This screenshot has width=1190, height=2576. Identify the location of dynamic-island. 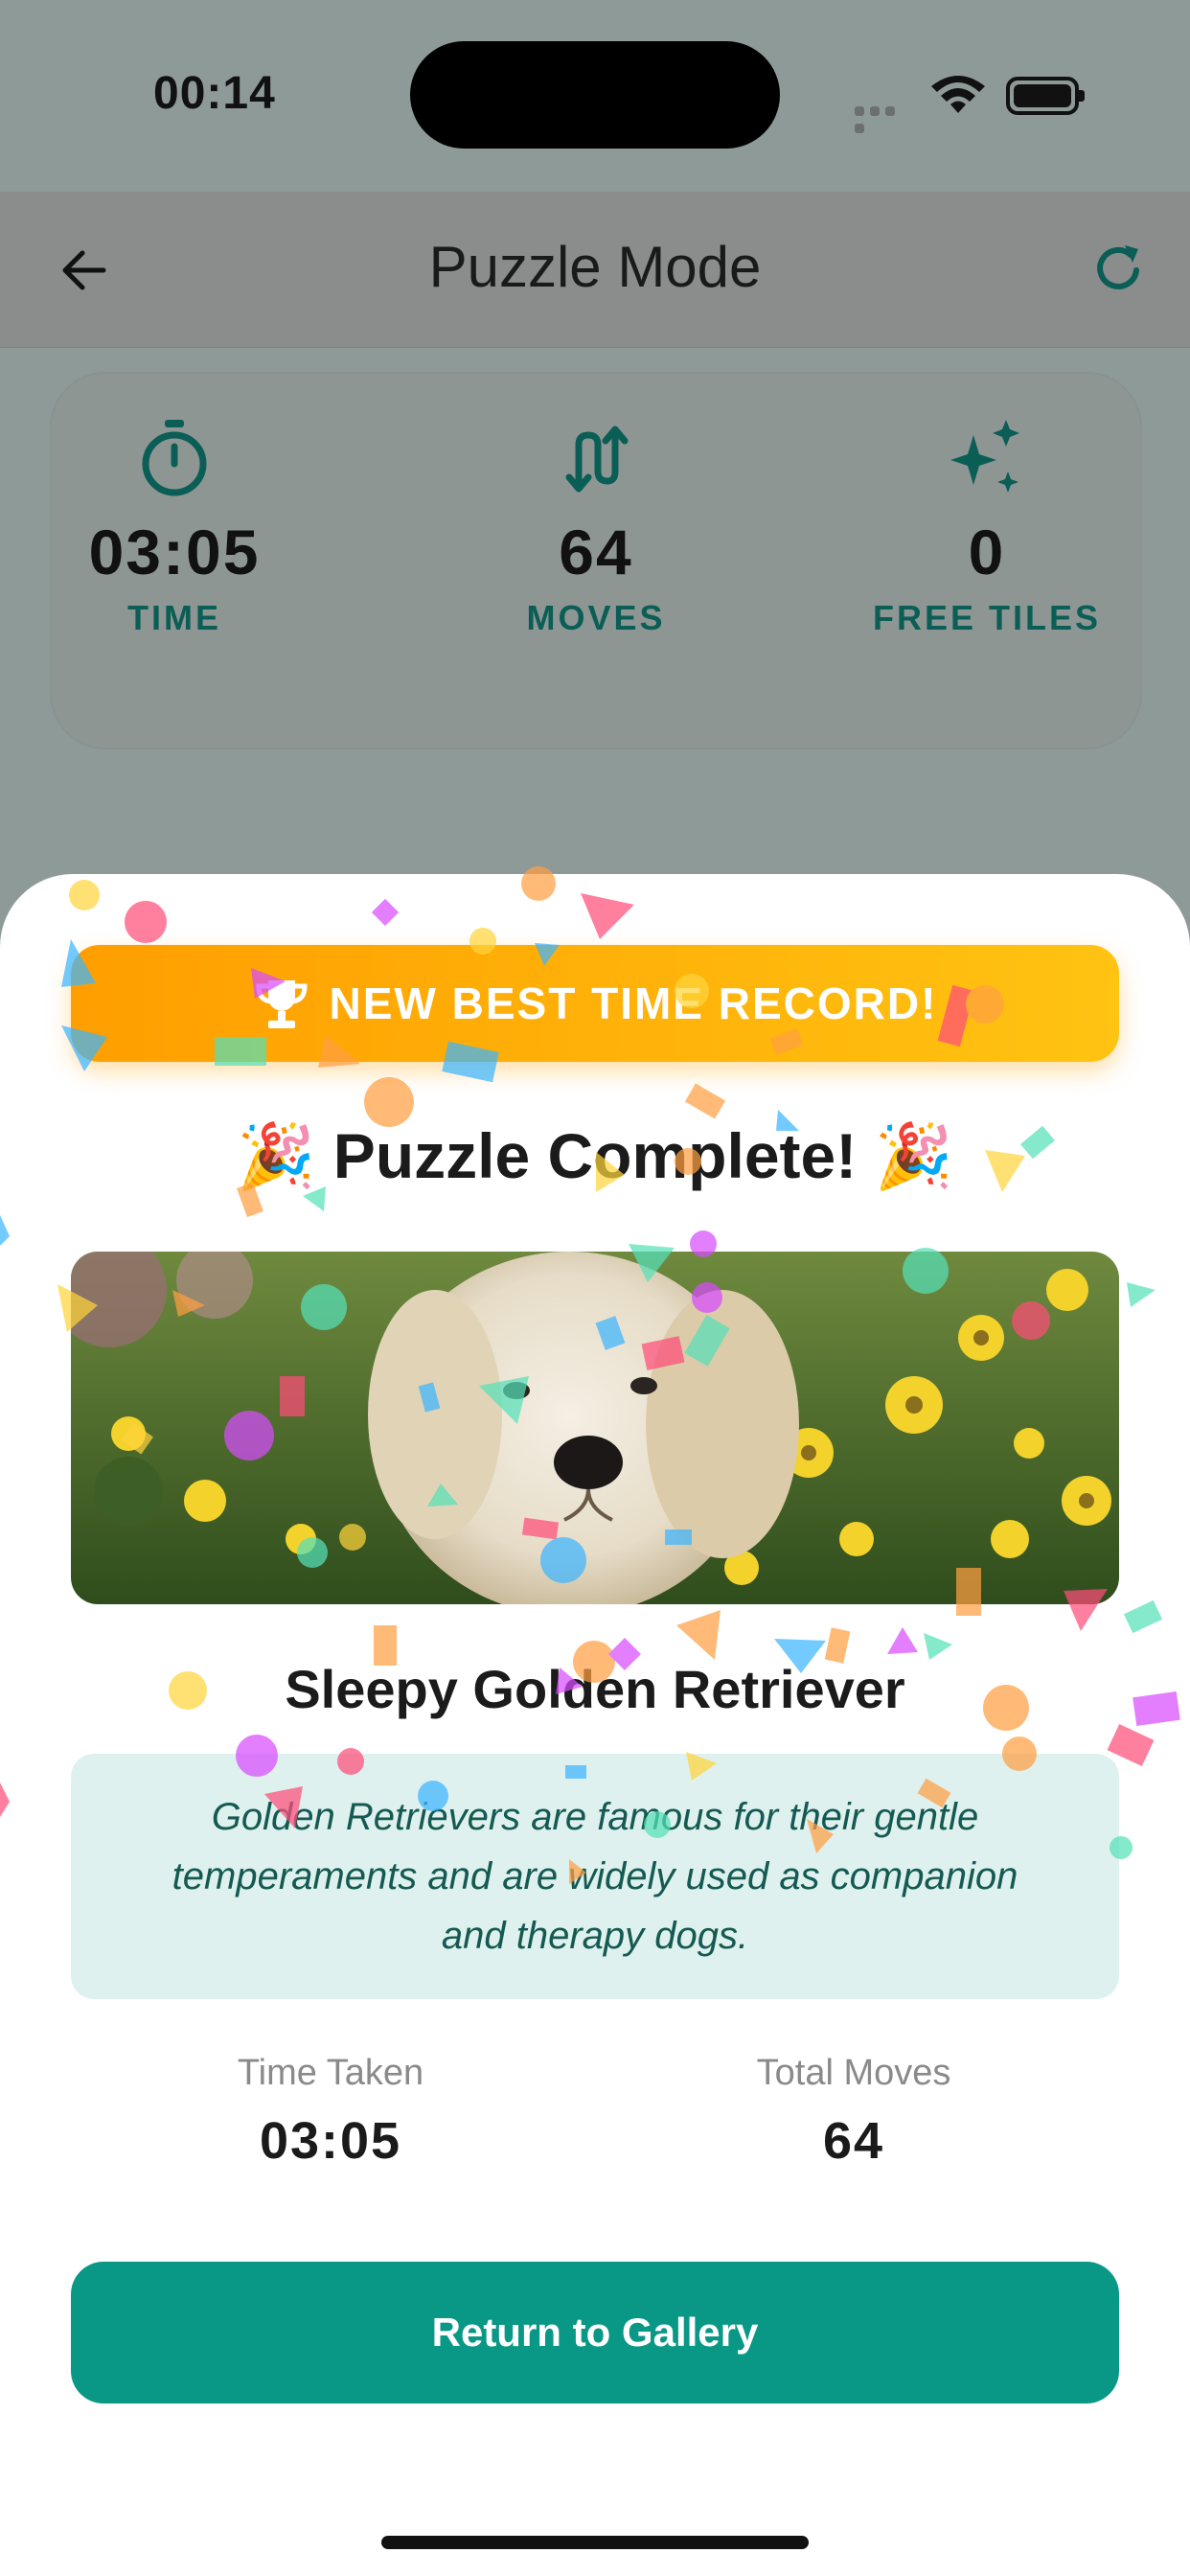
(595, 95).